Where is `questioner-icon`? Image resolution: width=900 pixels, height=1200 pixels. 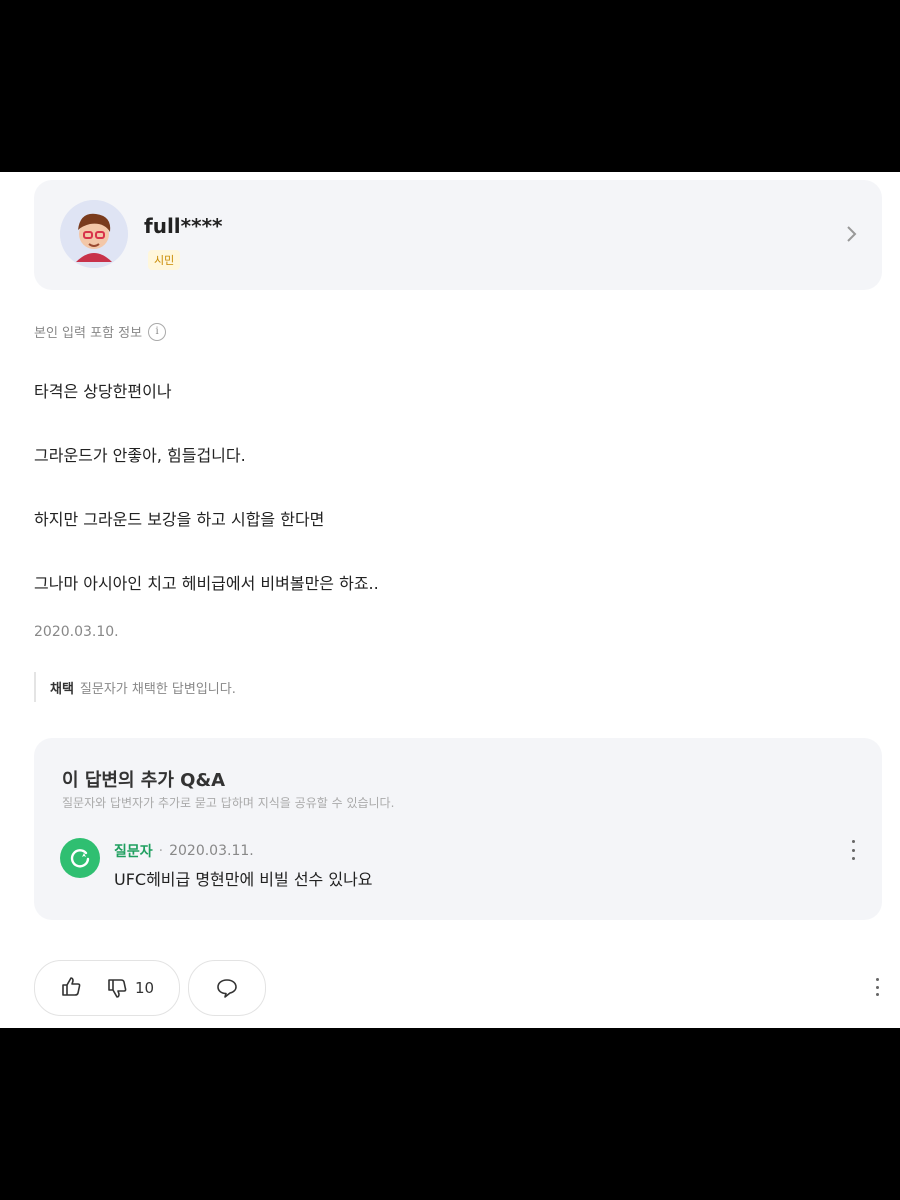
questioner-icon is located at coordinates (80, 858).